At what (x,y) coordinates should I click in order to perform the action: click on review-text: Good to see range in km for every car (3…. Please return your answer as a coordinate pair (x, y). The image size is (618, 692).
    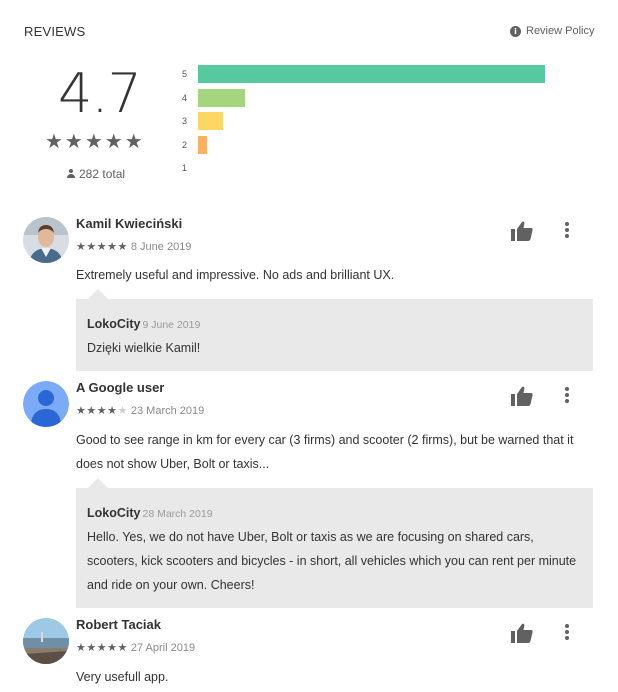
    Looking at the image, I should click on (325, 452).